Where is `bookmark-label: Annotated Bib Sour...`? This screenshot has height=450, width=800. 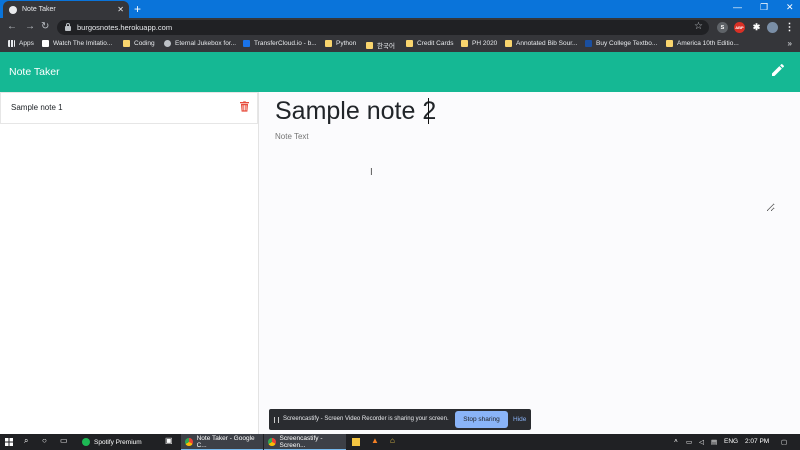
bookmark-label: Annotated Bib Sour... is located at coordinates (547, 43).